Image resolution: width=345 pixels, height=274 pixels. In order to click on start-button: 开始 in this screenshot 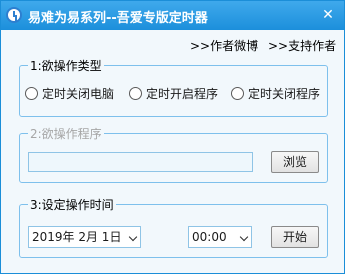, I will do `click(295, 237)`.